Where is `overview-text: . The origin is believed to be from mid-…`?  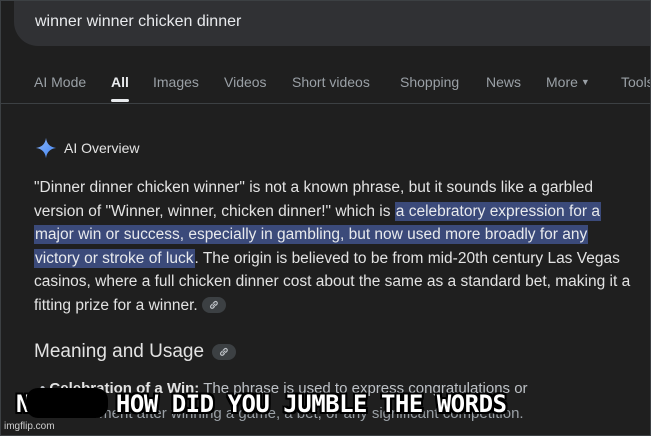
overview-text: . The origin is believed to be from mid-… is located at coordinates (407, 258).